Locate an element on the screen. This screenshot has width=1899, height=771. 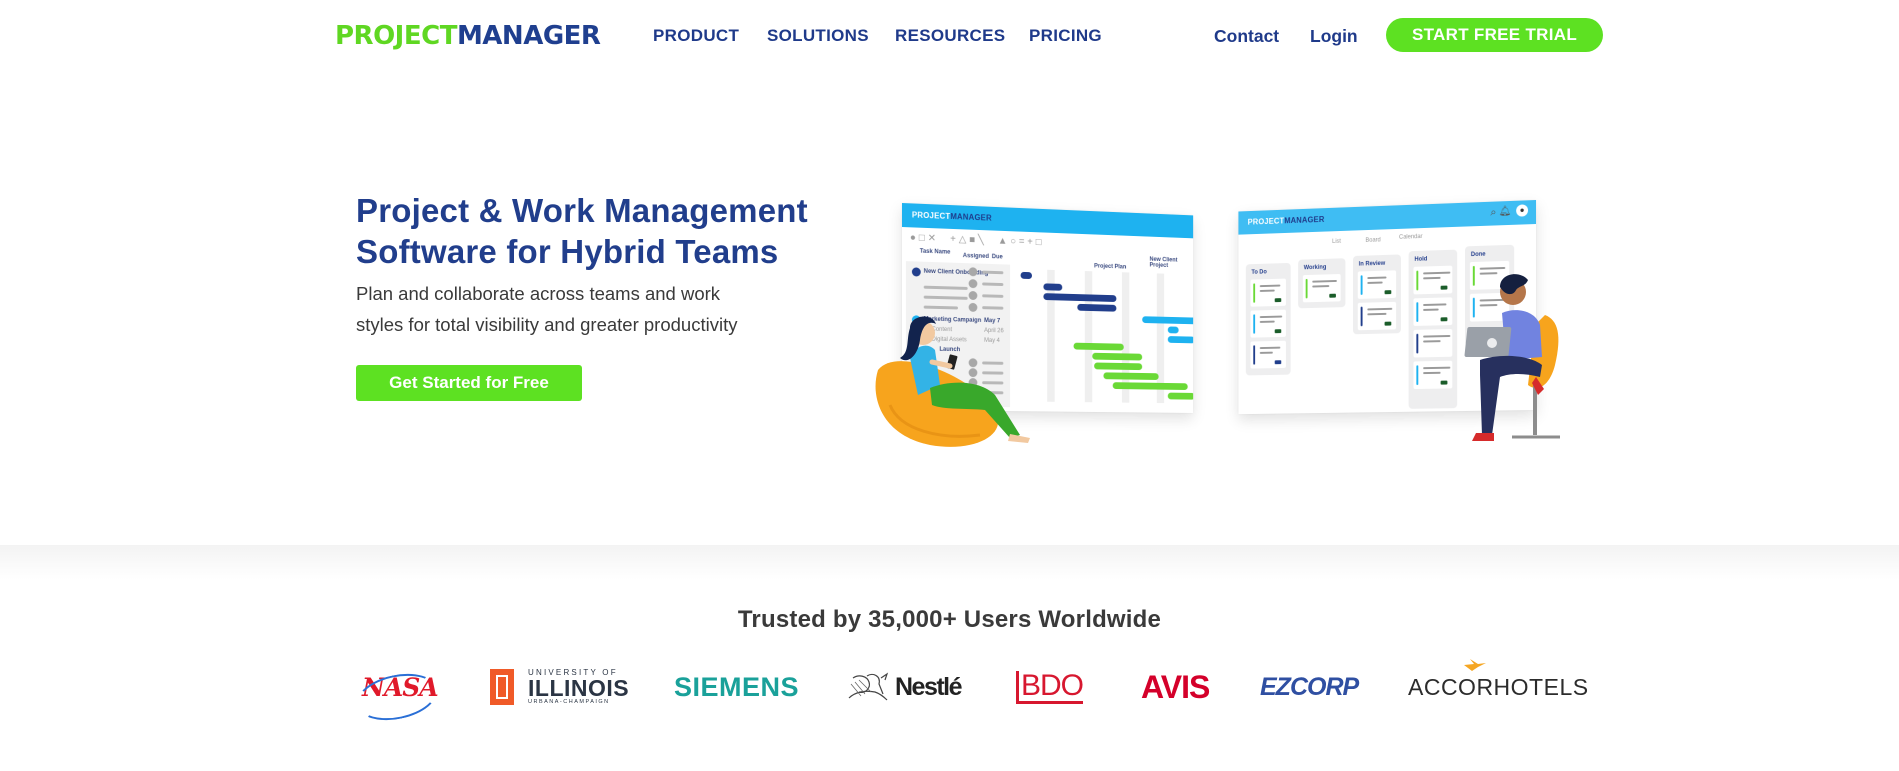
trusted-by-title: Trusted by 35,000+ Users Worldwide is located at coordinates (949, 619).